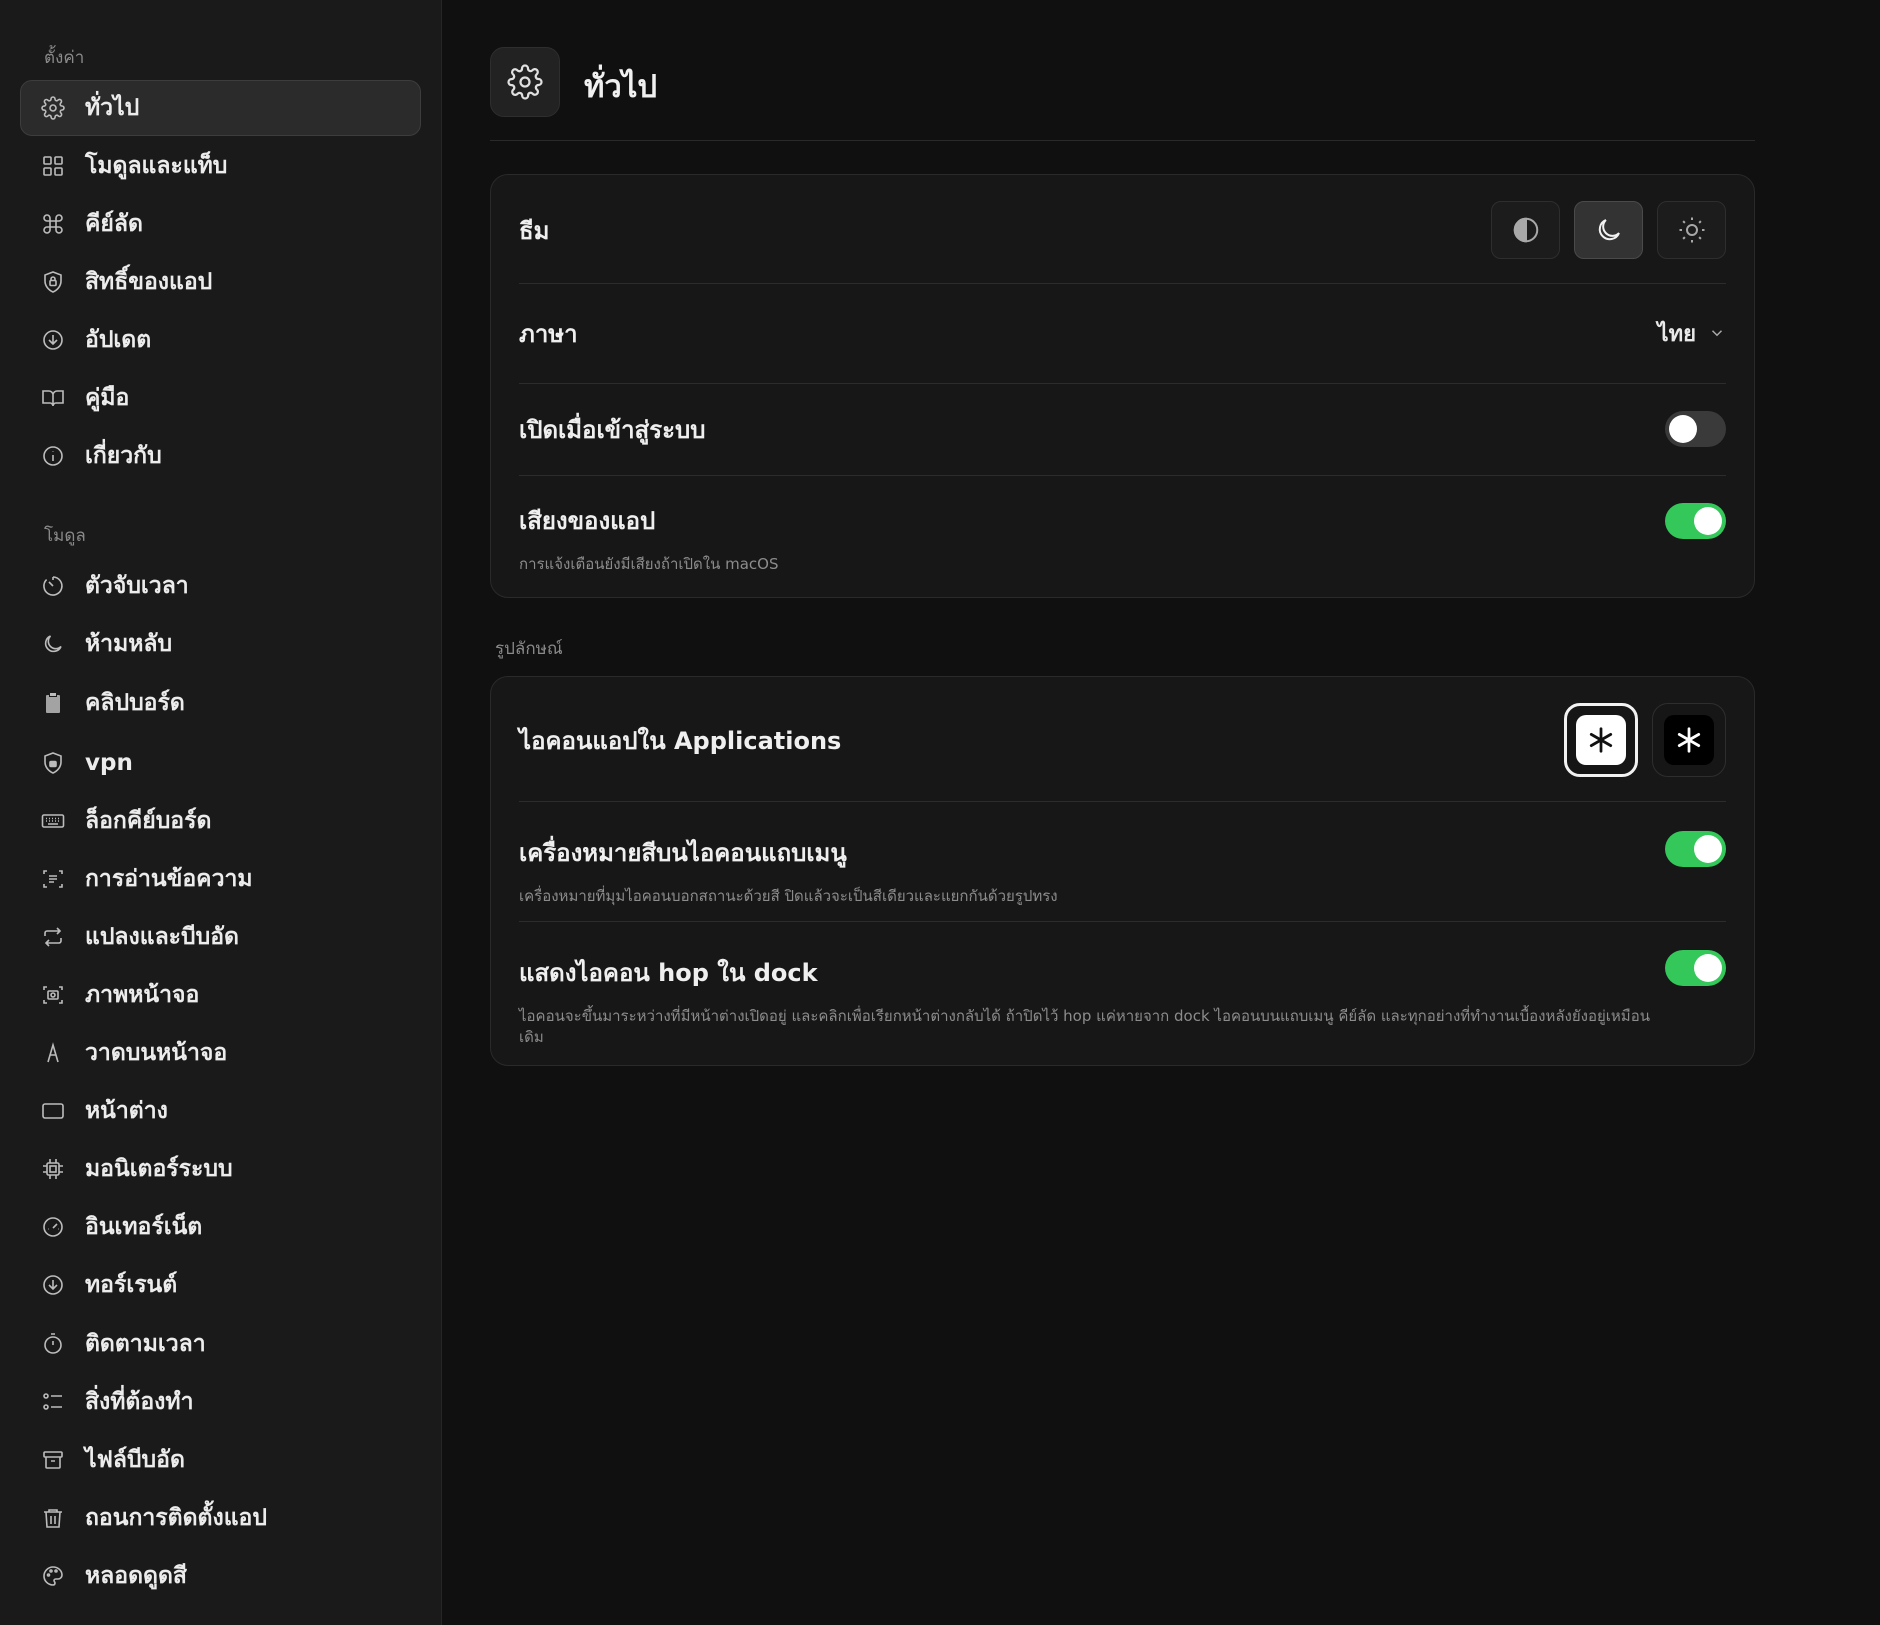 The width and height of the screenshot is (1880, 1625). I want to click on sidebar-item-general: ทั่วไป, so click(220, 108).